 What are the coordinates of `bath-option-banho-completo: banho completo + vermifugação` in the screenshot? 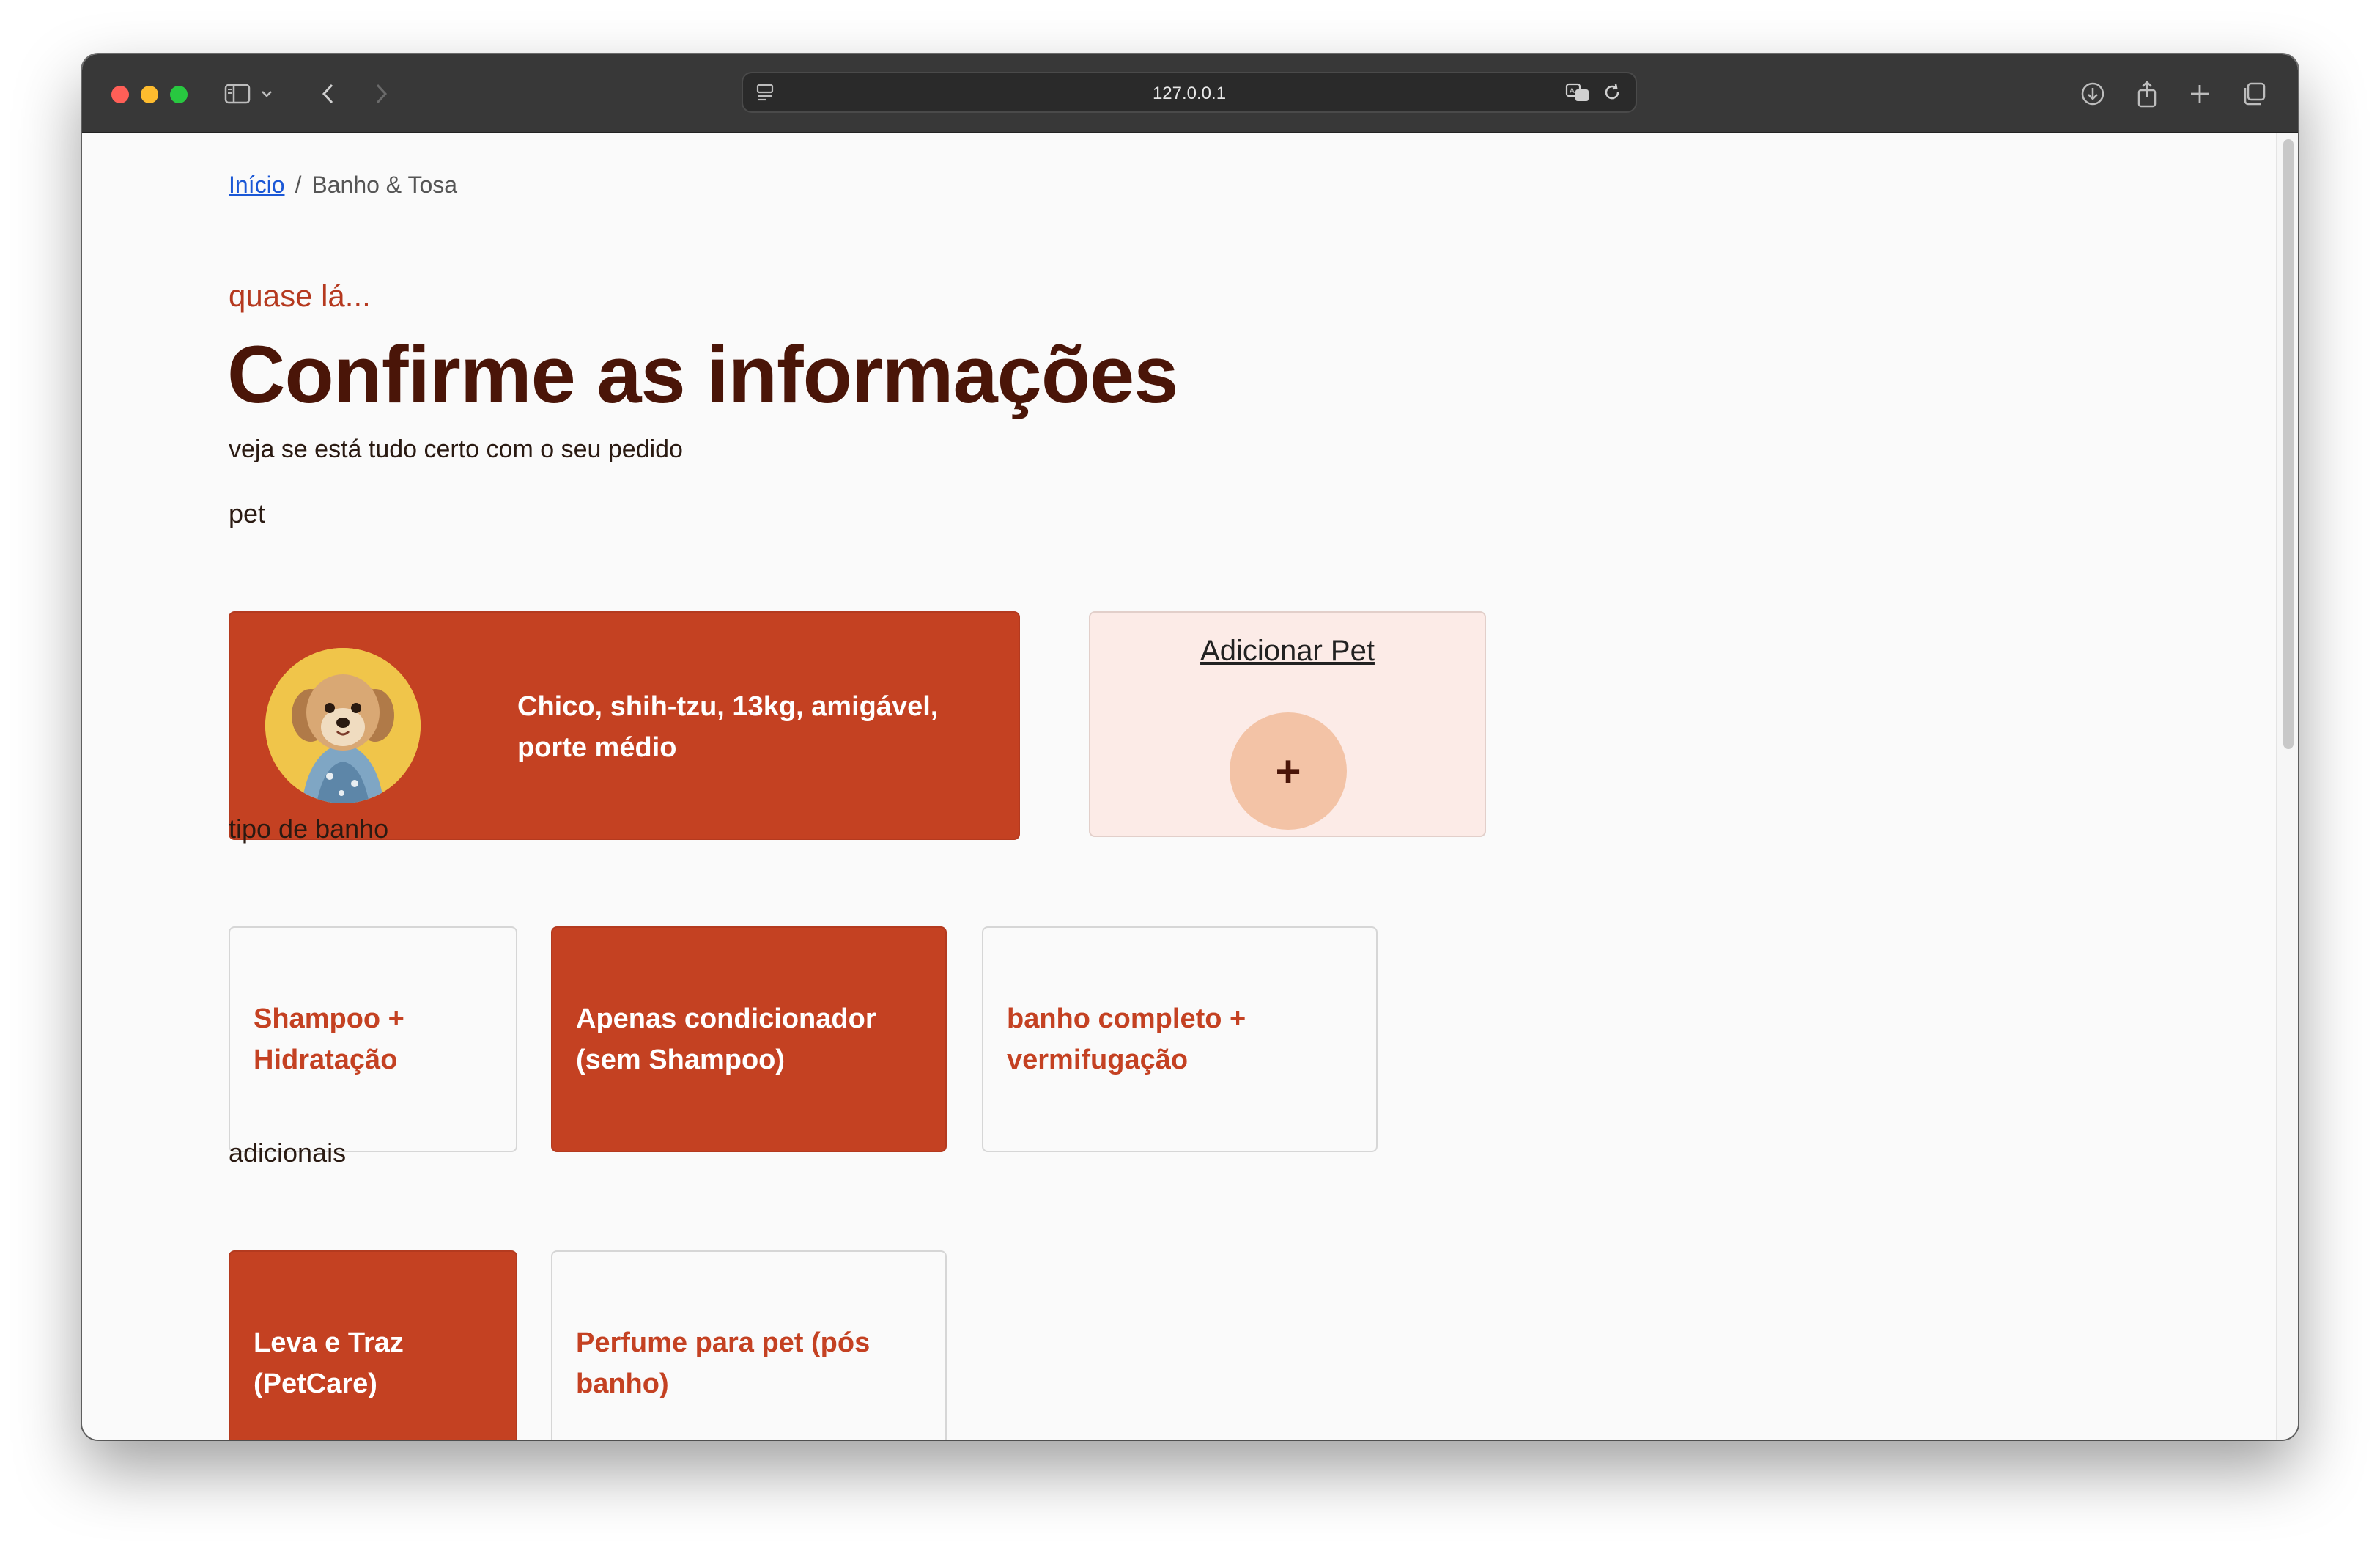 It's located at (1180, 1039).